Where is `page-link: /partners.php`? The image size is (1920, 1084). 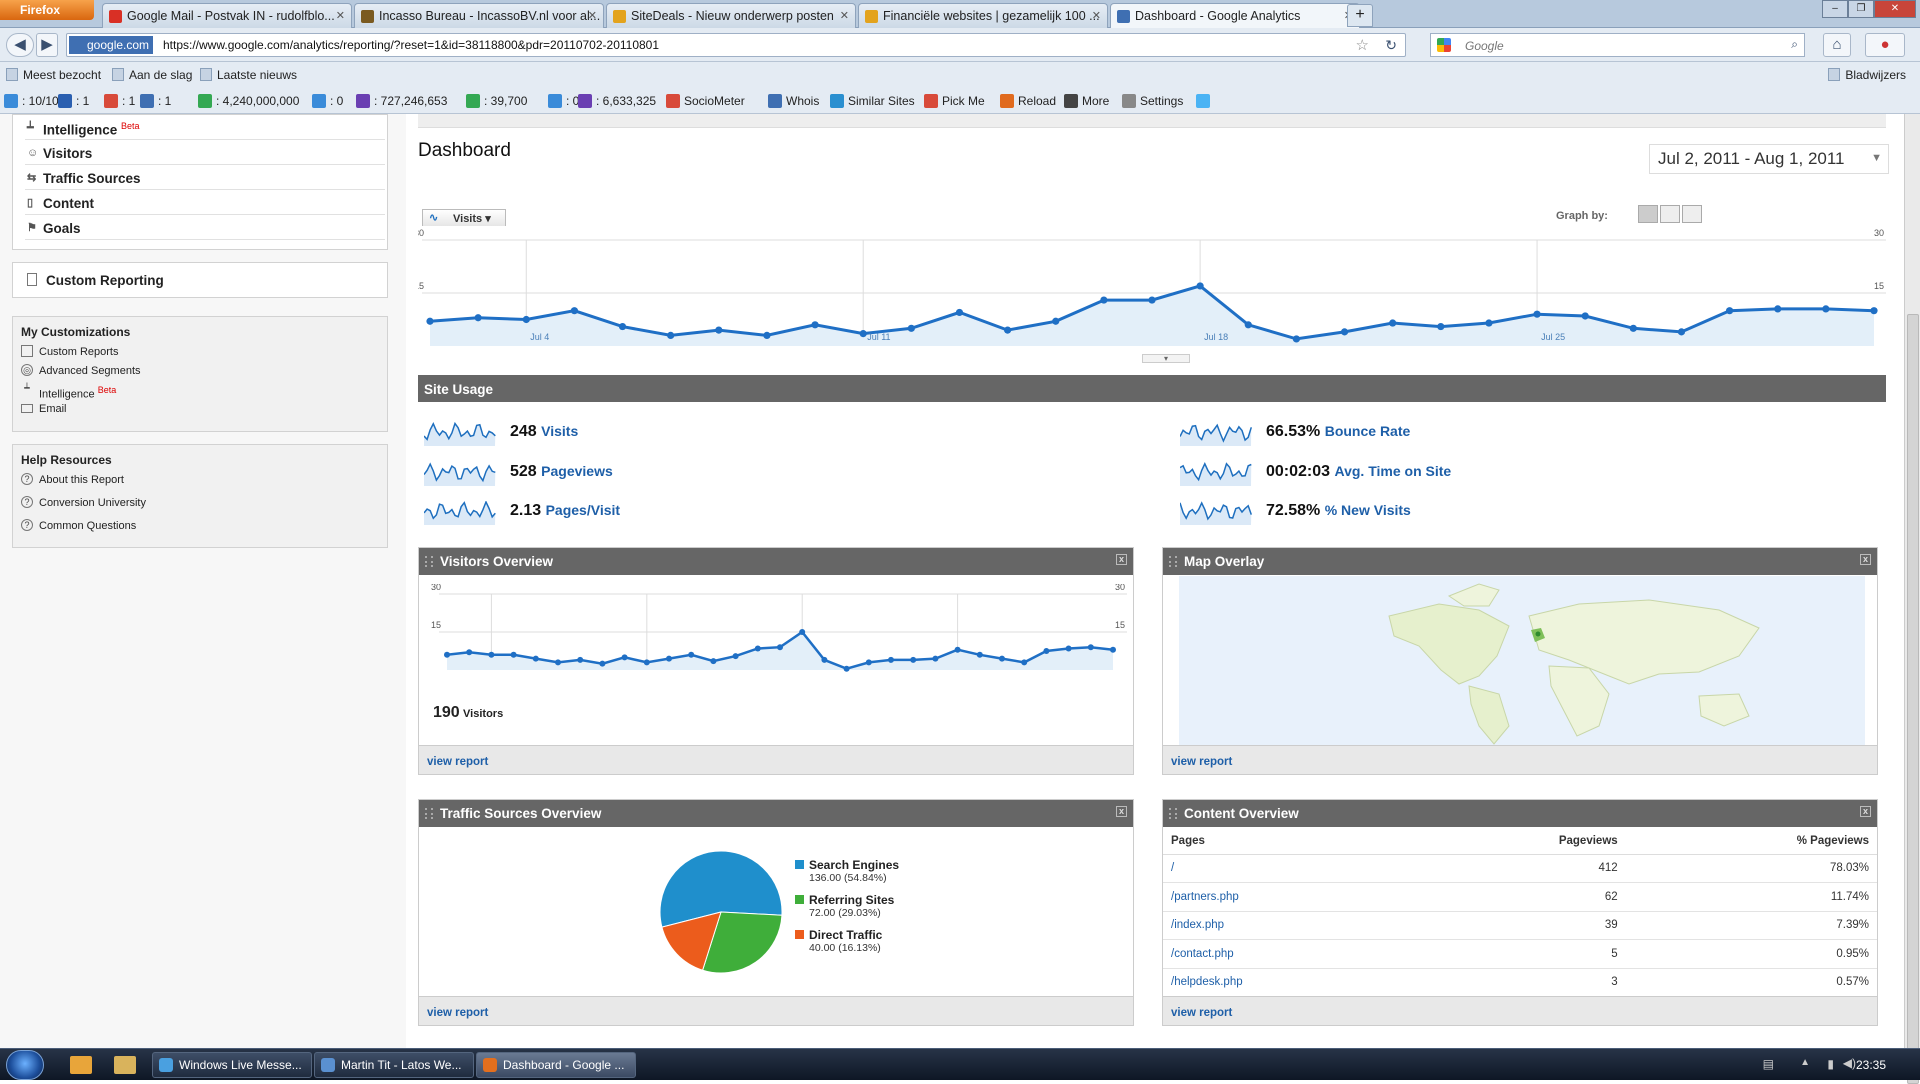
page-link: /partners.php is located at coordinates (1205, 897).